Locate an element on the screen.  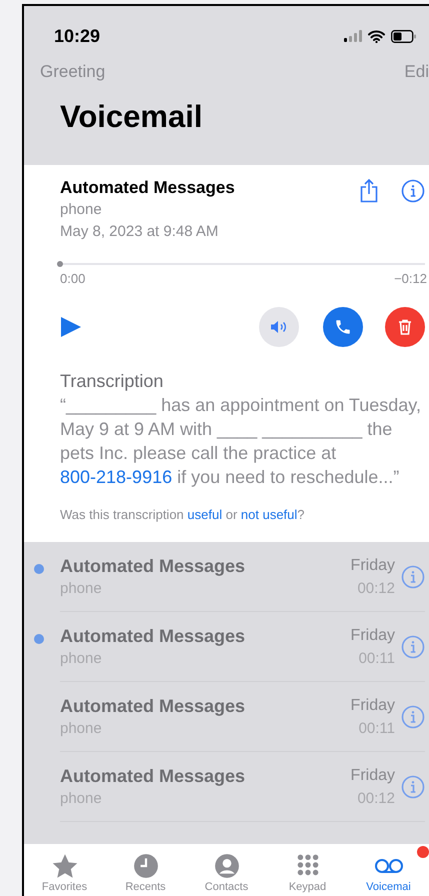
info-icon is located at coordinates (413, 191).